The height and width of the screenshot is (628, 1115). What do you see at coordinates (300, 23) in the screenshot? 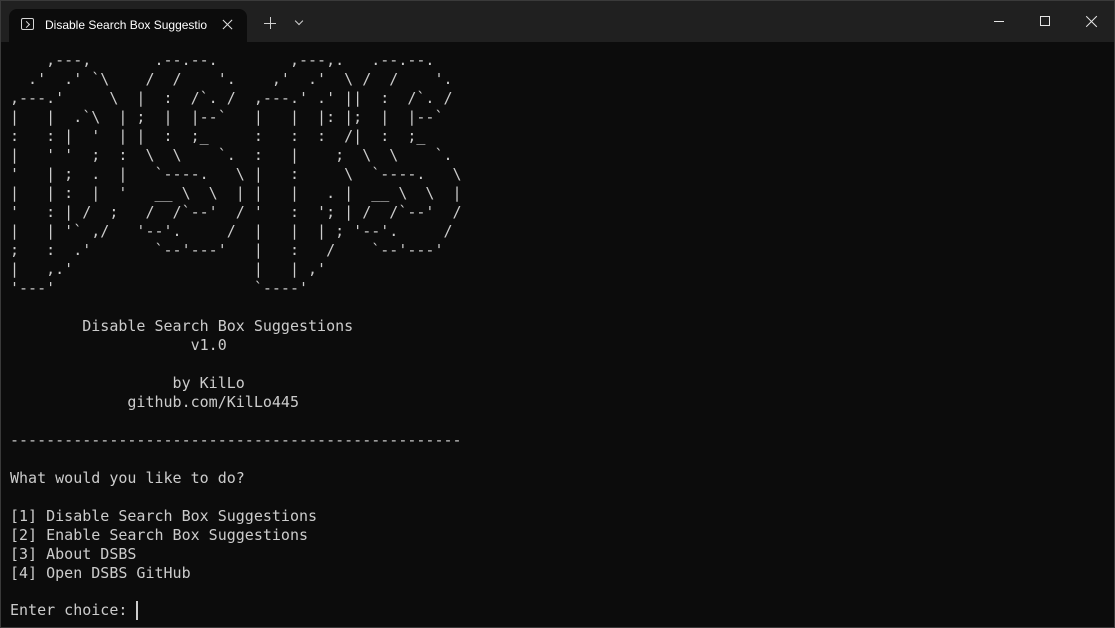
I see `chevron-down-icon` at bounding box center [300, 23].